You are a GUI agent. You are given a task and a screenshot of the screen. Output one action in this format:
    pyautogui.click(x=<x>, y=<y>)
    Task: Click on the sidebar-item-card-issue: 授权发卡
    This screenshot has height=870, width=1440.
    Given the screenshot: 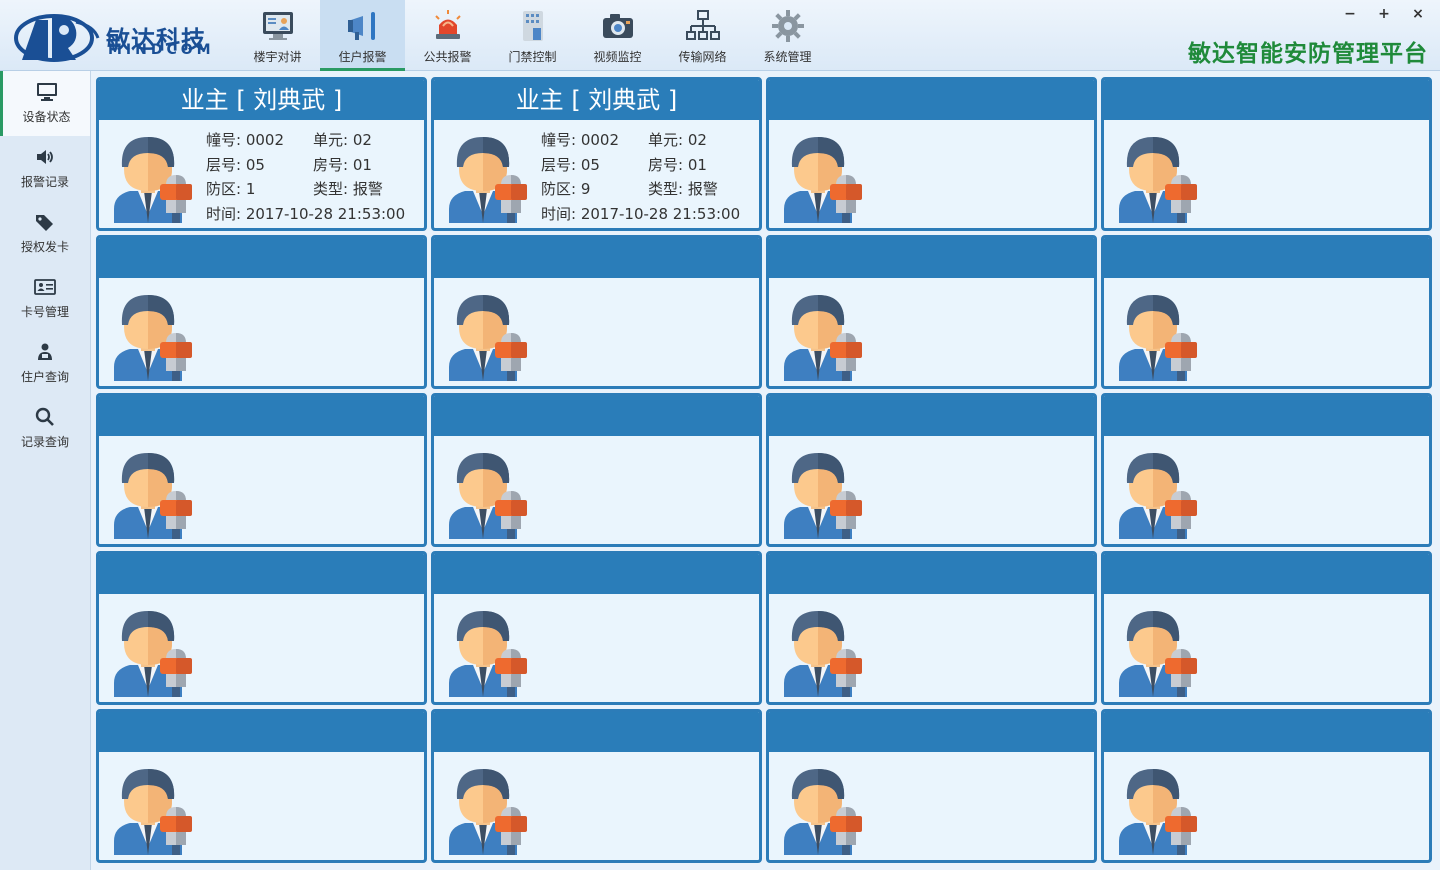 What is the action you would take?
    pyautogui.click(x=45, y=233)
    